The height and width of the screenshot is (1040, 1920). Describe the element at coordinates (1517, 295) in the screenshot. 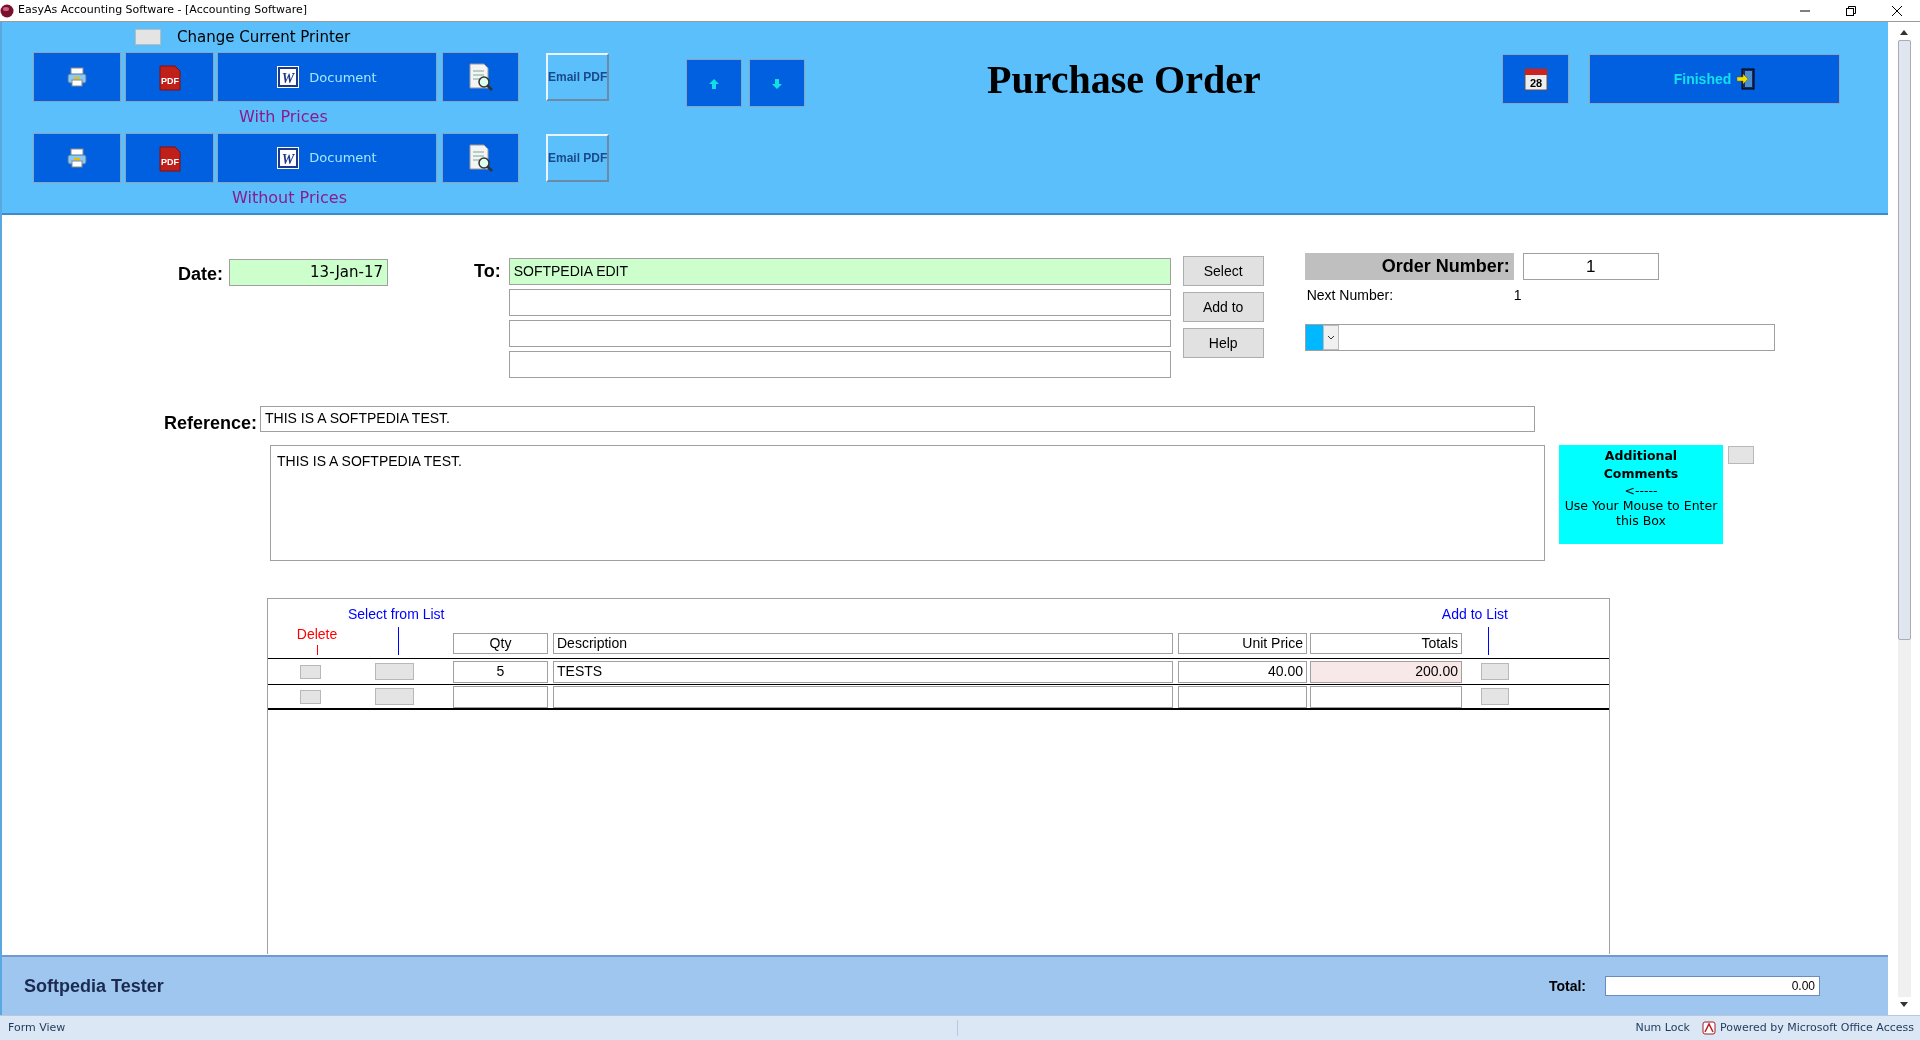

I see `next-number-value: 1` at that location.